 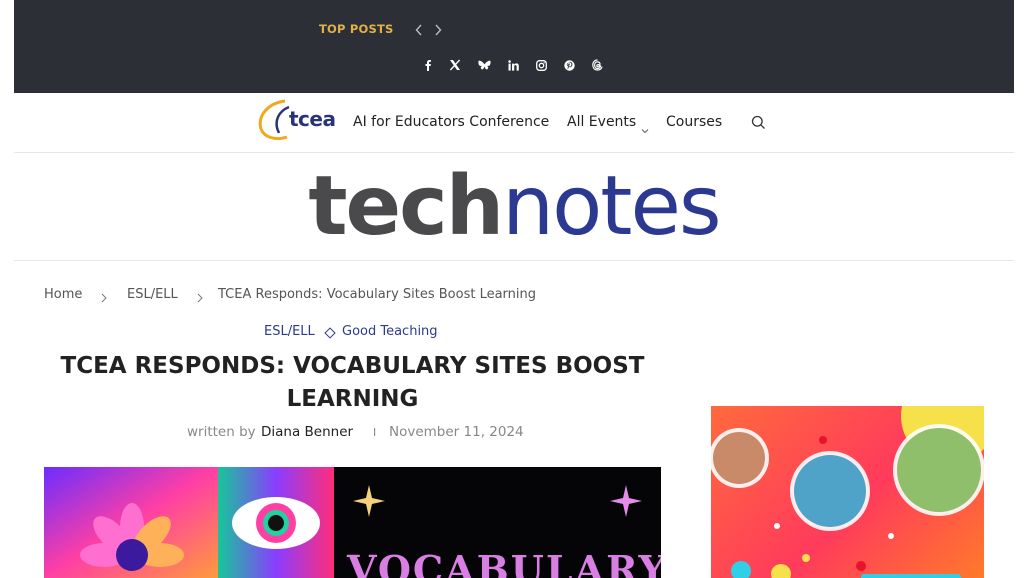 What do you see at coordinates (847, 492) in the screenshot?
I see `sidebar-ad` at bounding box center [847, 492].